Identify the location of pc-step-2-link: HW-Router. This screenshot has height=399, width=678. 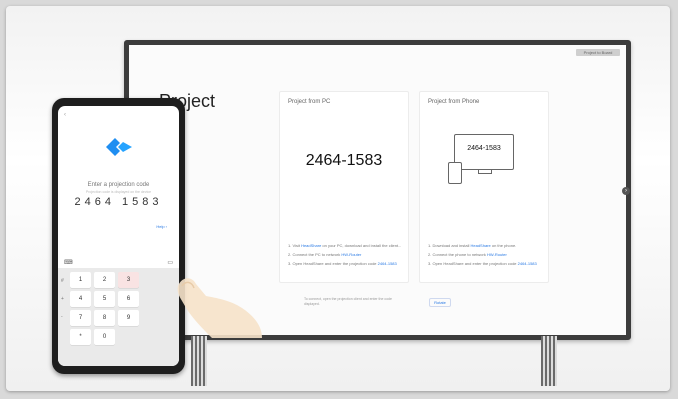
(351, 254).